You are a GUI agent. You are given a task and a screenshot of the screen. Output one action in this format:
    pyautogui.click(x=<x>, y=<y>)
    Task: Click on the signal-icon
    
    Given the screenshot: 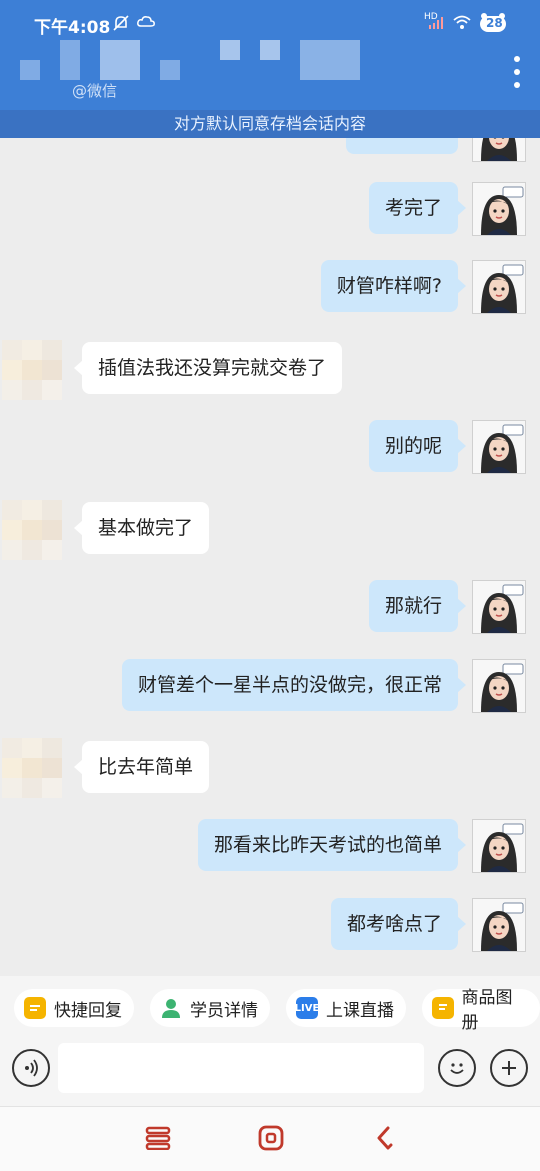 What is the action you would take?
    pyautogui.click(x=436, y=25)
    